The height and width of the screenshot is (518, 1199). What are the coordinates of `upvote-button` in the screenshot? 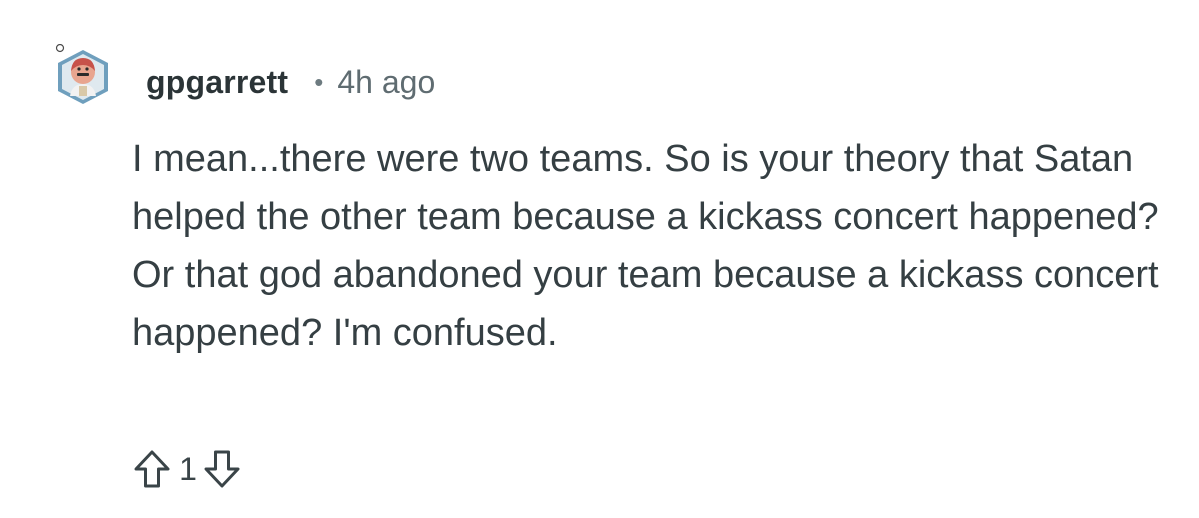 It's located at (152, 469).